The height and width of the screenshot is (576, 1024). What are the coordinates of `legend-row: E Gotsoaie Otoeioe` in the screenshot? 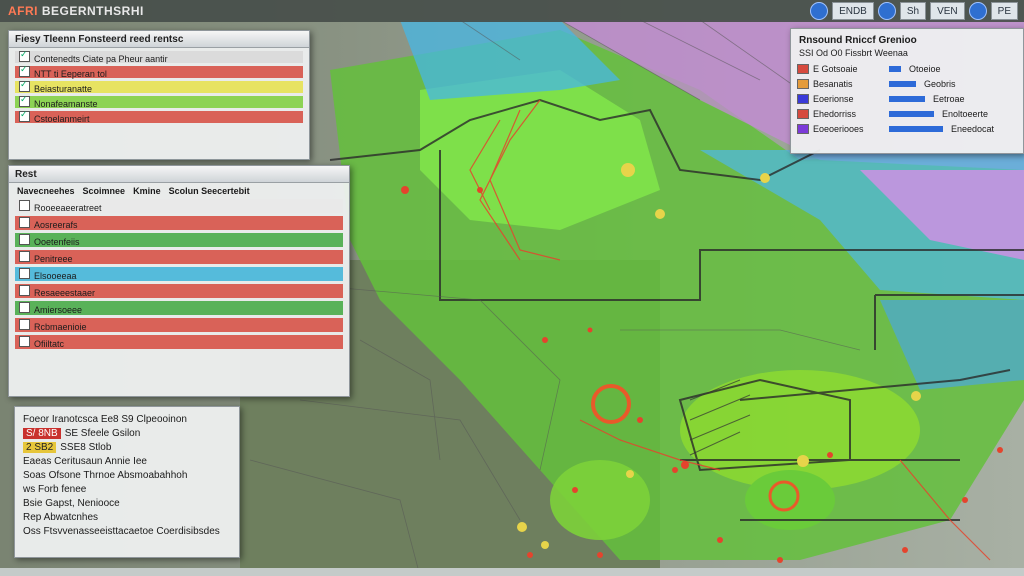 It's located at (907, 68).